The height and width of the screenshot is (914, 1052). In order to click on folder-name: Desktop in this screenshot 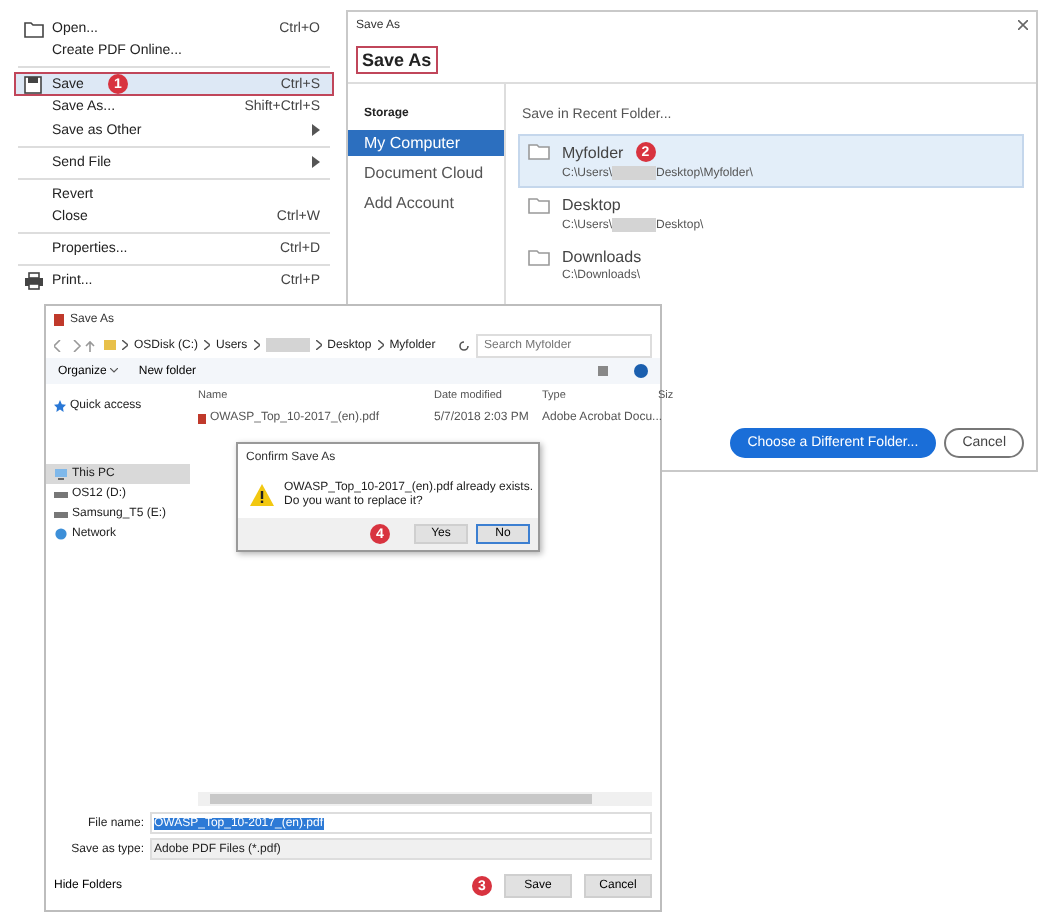, I will do `click(591, 205)`.